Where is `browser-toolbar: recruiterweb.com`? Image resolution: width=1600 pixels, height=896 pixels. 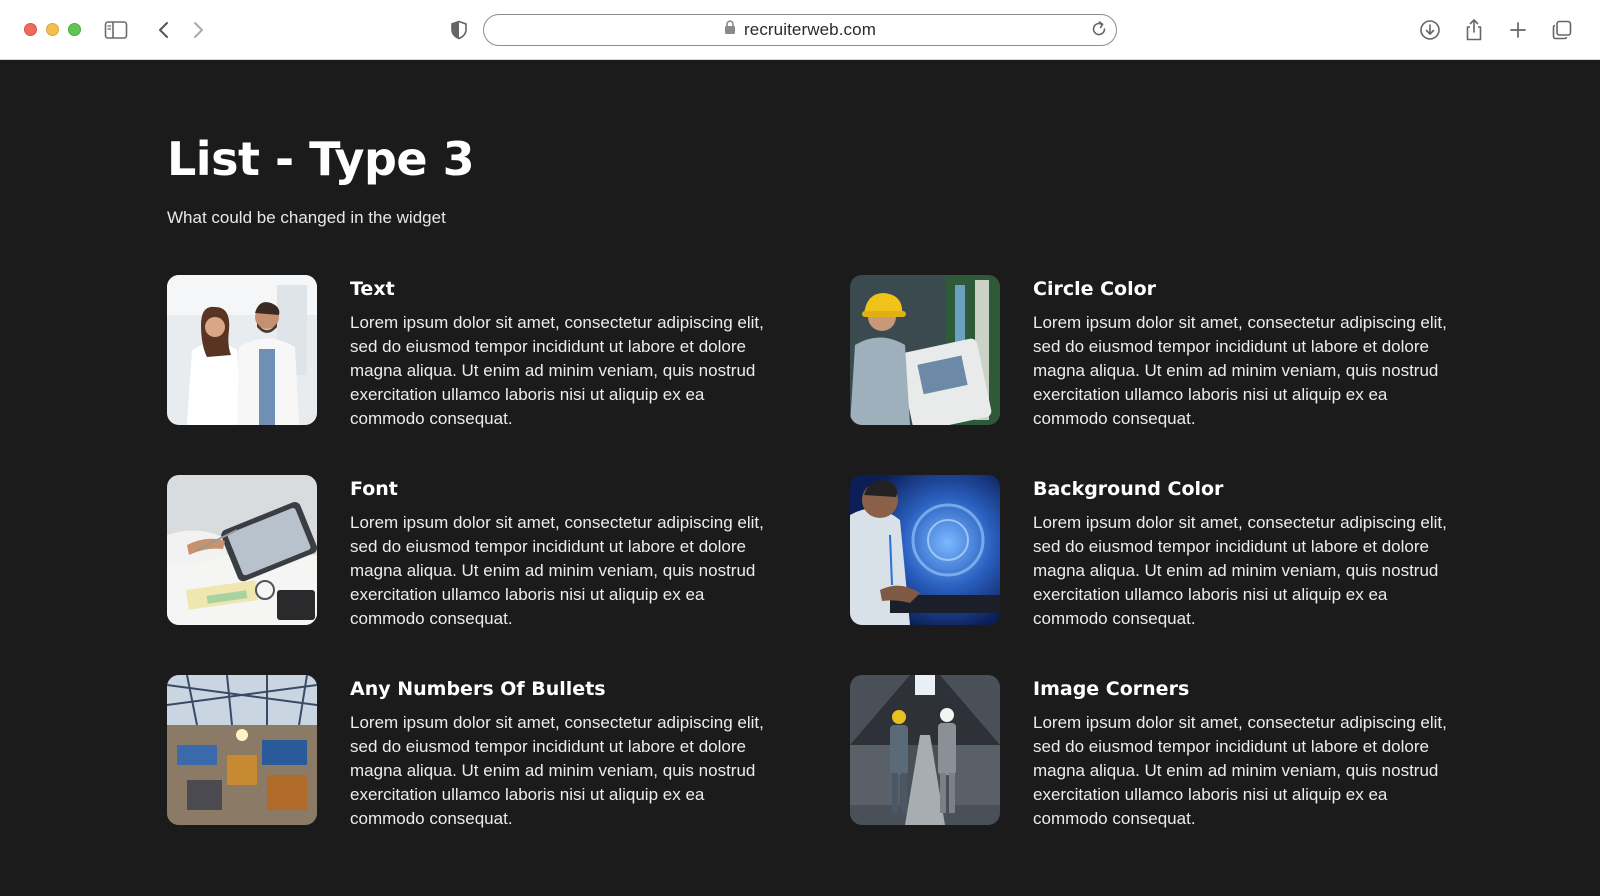 browser-toolbar: recruiterweb.com is located at coordinates (800, 30).